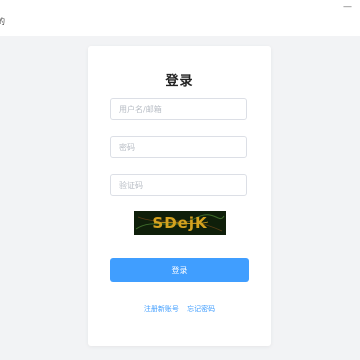  I want to click on captcha-image: SDejK, so click(180, 223).